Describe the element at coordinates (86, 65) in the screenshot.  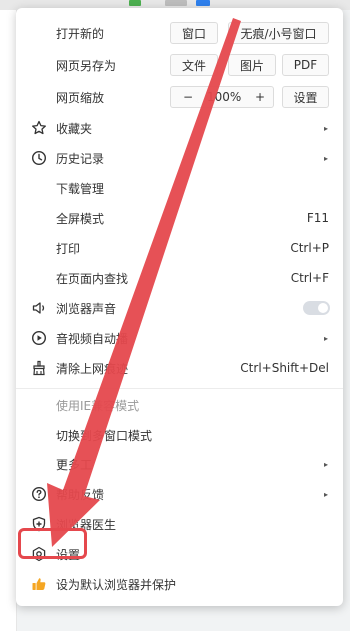
I see `save-as-label: 网页另存为` at that location.